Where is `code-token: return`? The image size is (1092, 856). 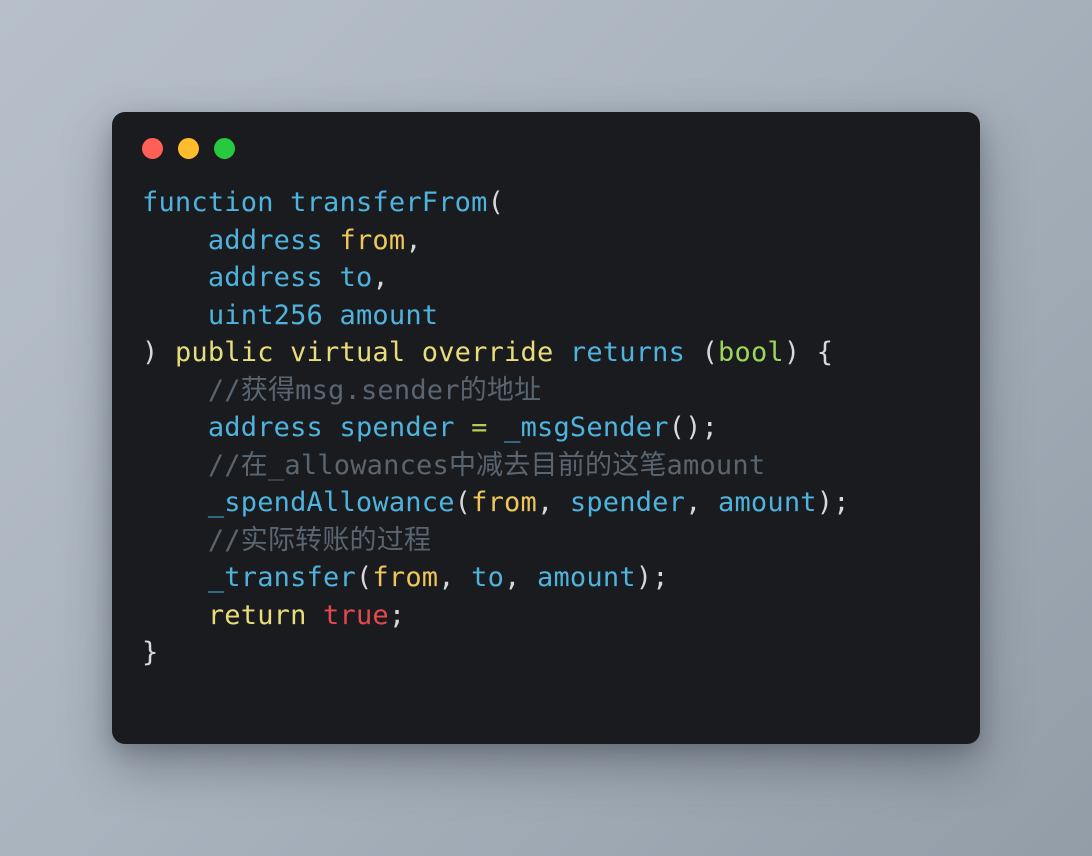
code-token: return is located at coordinates (257, 615).